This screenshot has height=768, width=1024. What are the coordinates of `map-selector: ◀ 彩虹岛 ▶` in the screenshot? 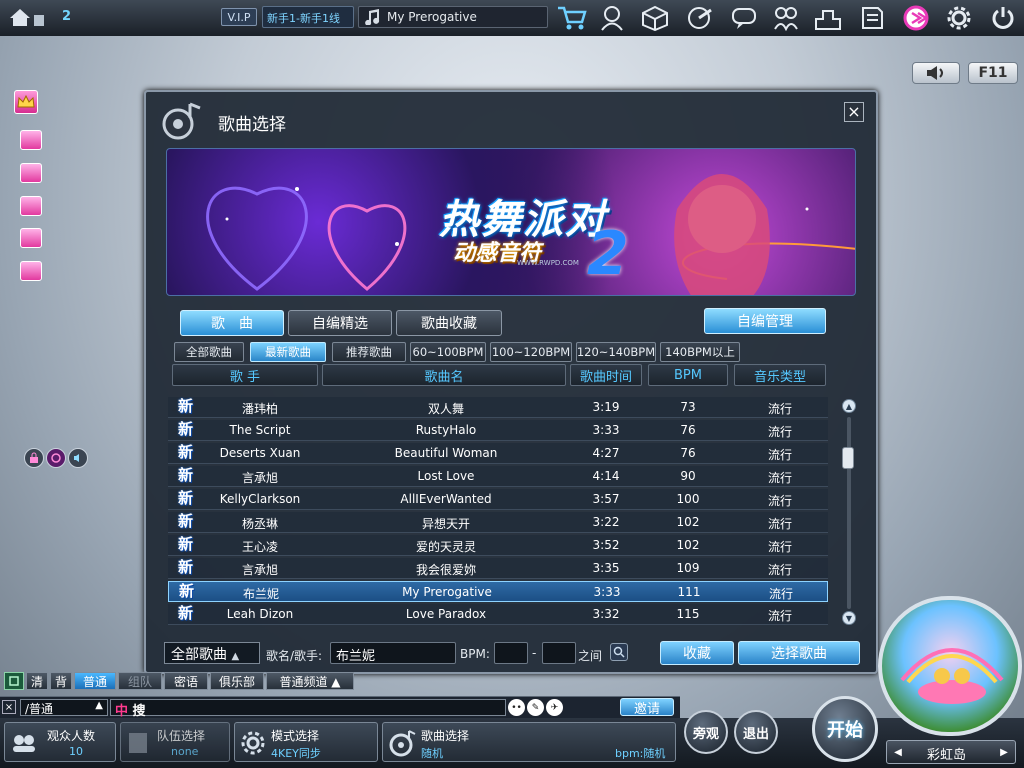 It's located at (951, 752).